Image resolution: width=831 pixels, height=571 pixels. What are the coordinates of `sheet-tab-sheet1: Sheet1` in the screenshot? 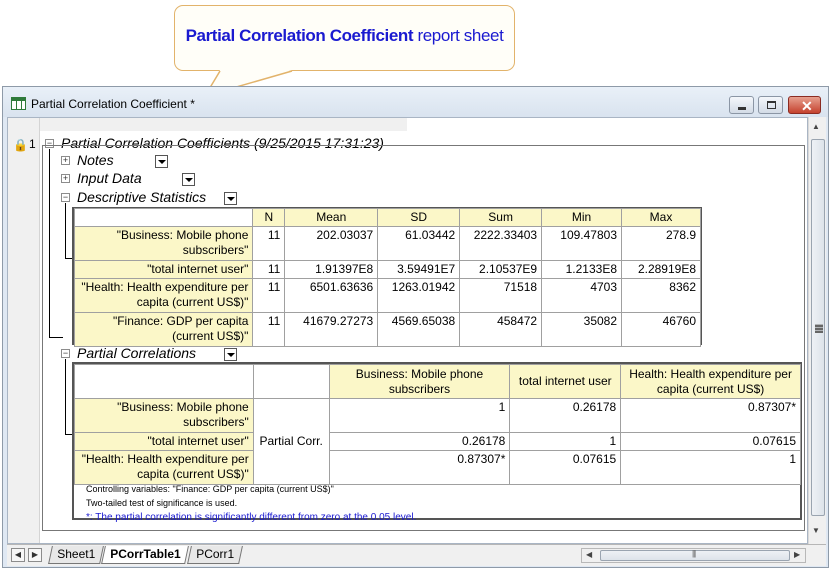 It's located at (76, 555).